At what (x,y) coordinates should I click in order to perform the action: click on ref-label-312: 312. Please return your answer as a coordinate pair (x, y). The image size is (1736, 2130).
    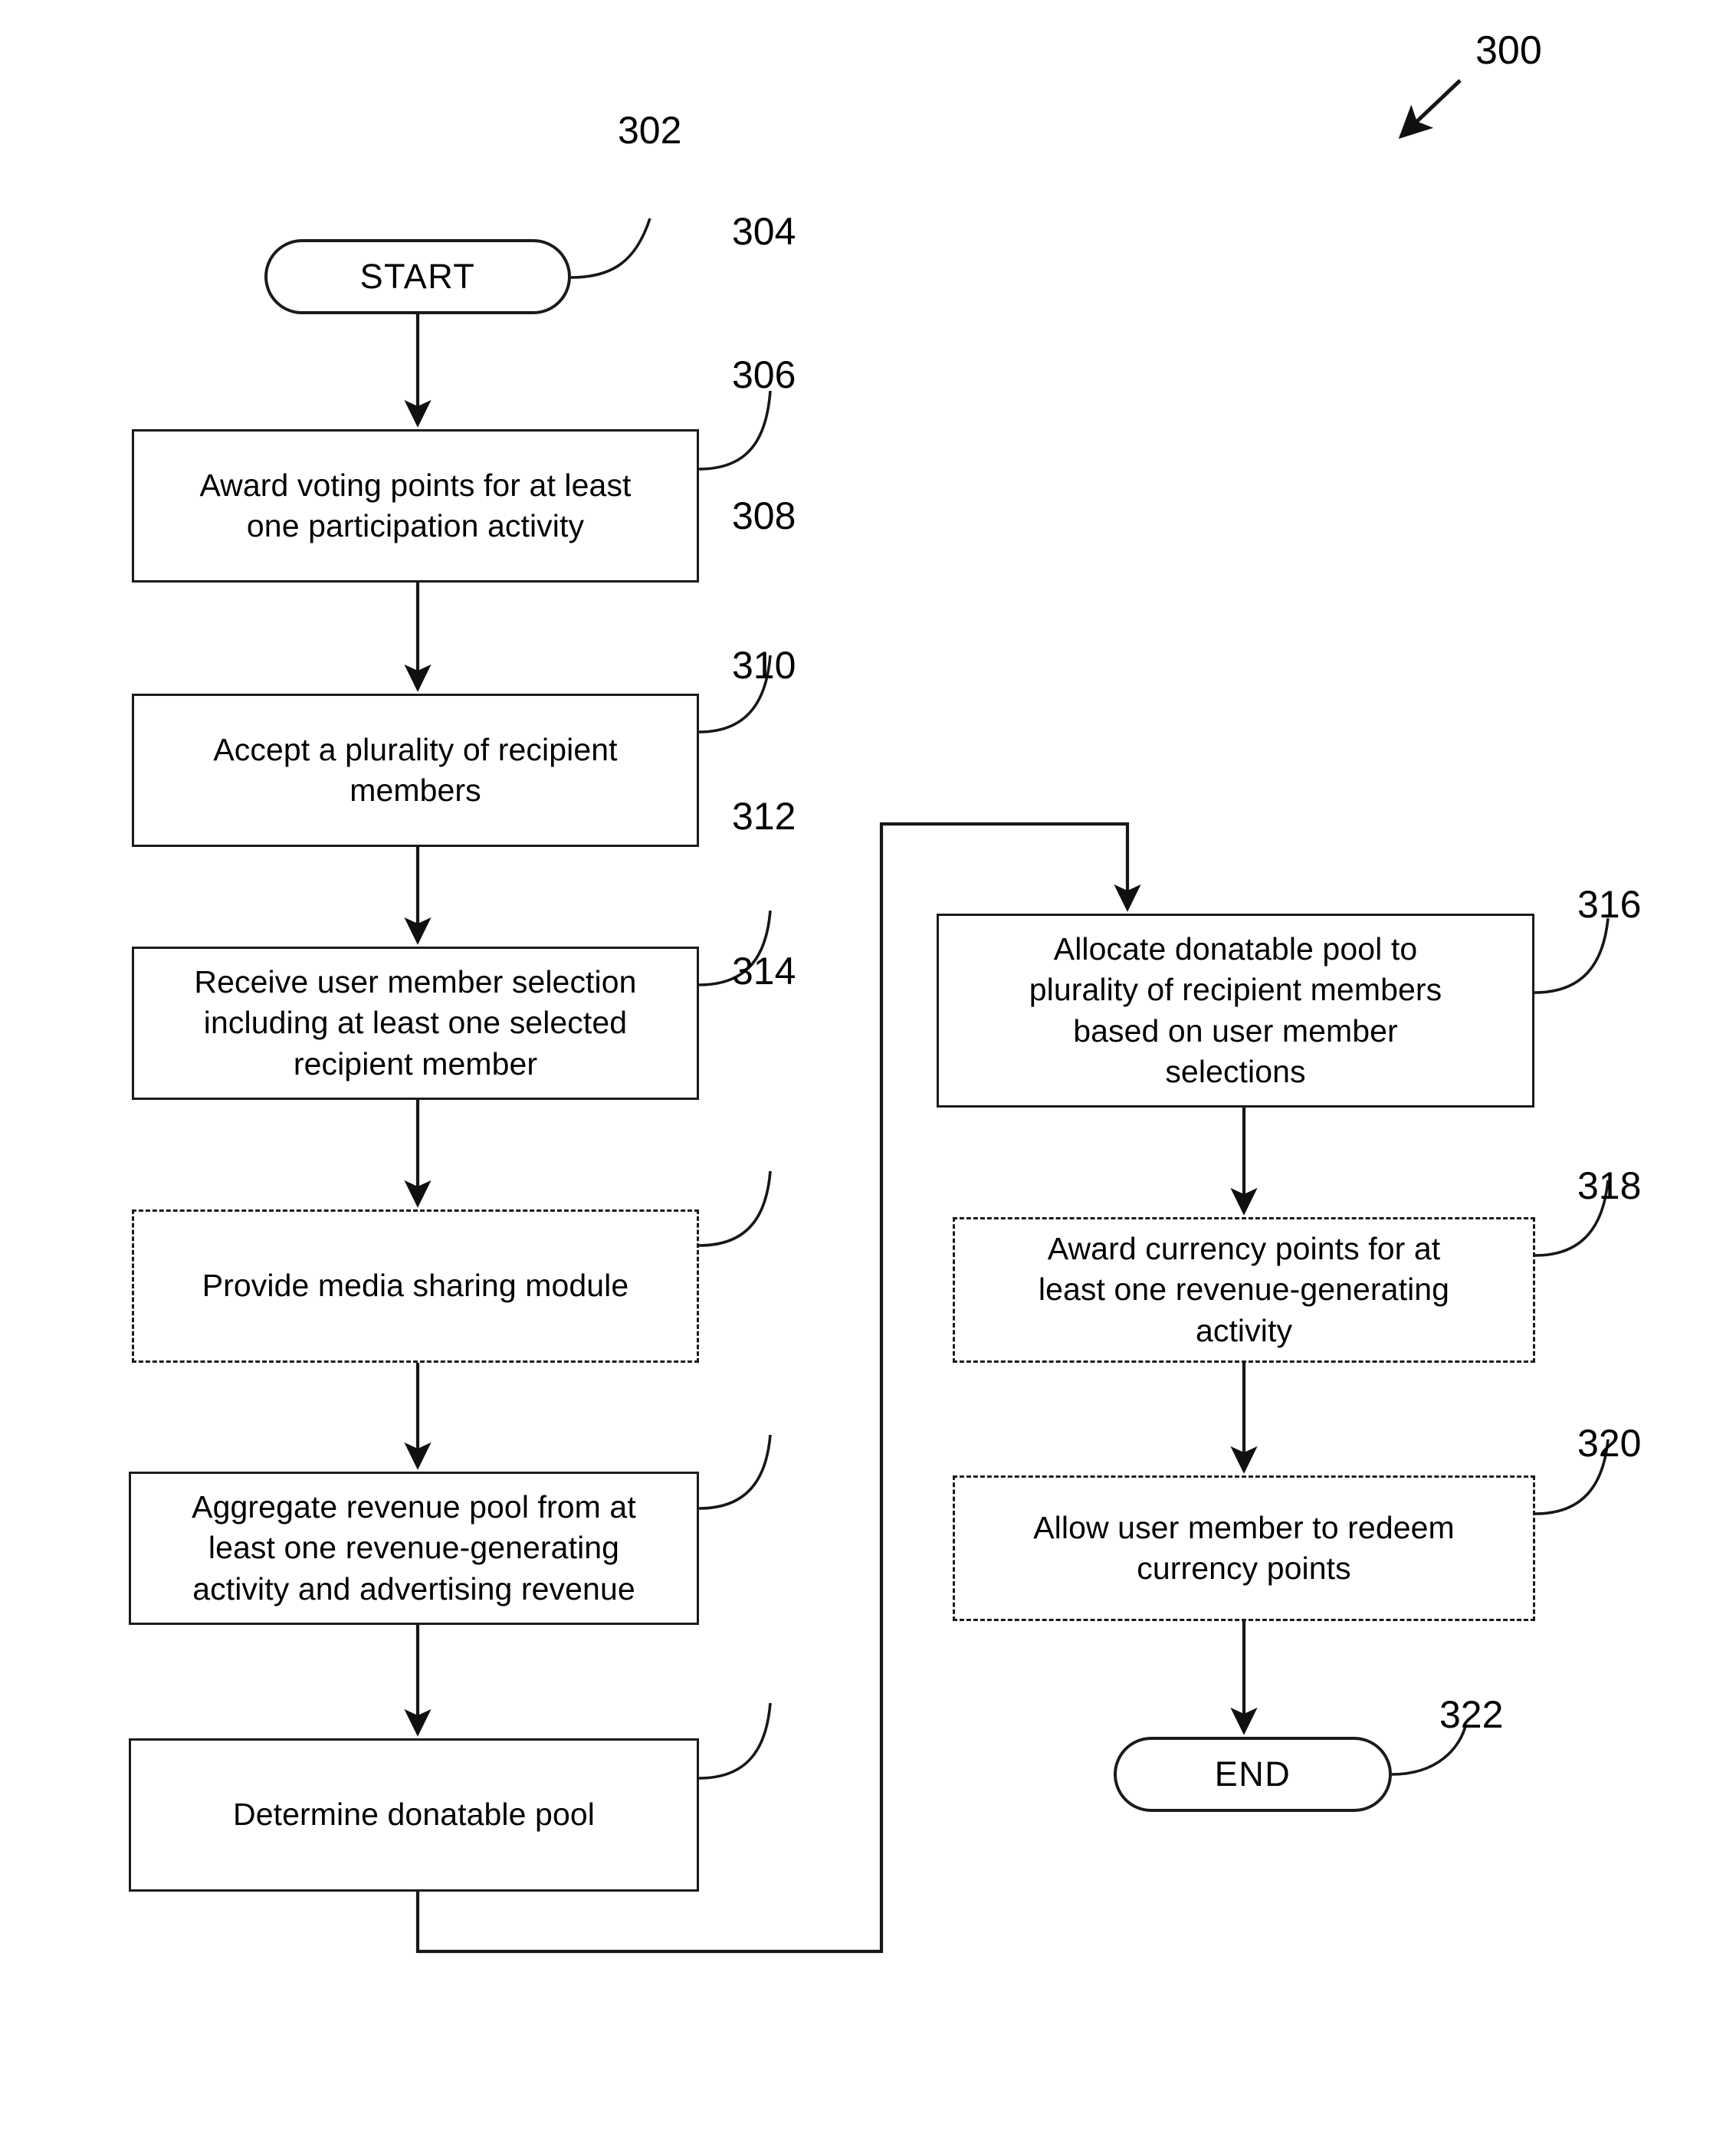
    Looking at the image, I should click on (764, 816).